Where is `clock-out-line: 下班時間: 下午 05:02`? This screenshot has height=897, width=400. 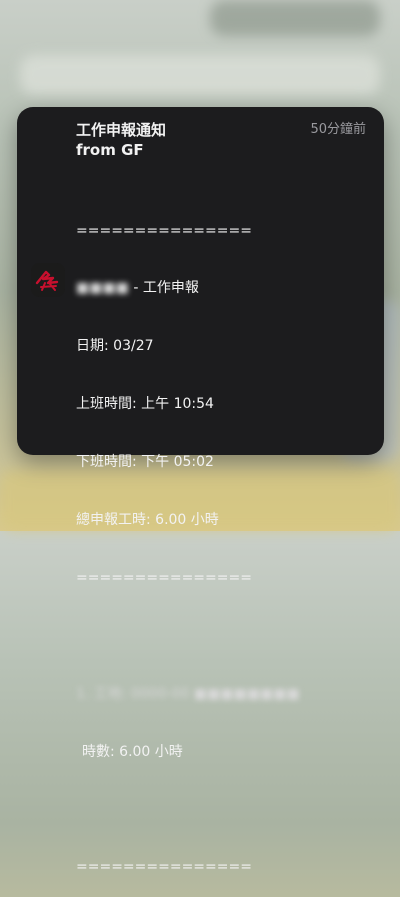 clock-out-line: 下班時間: 下午 05:02 is located at coordinates (145, 462).